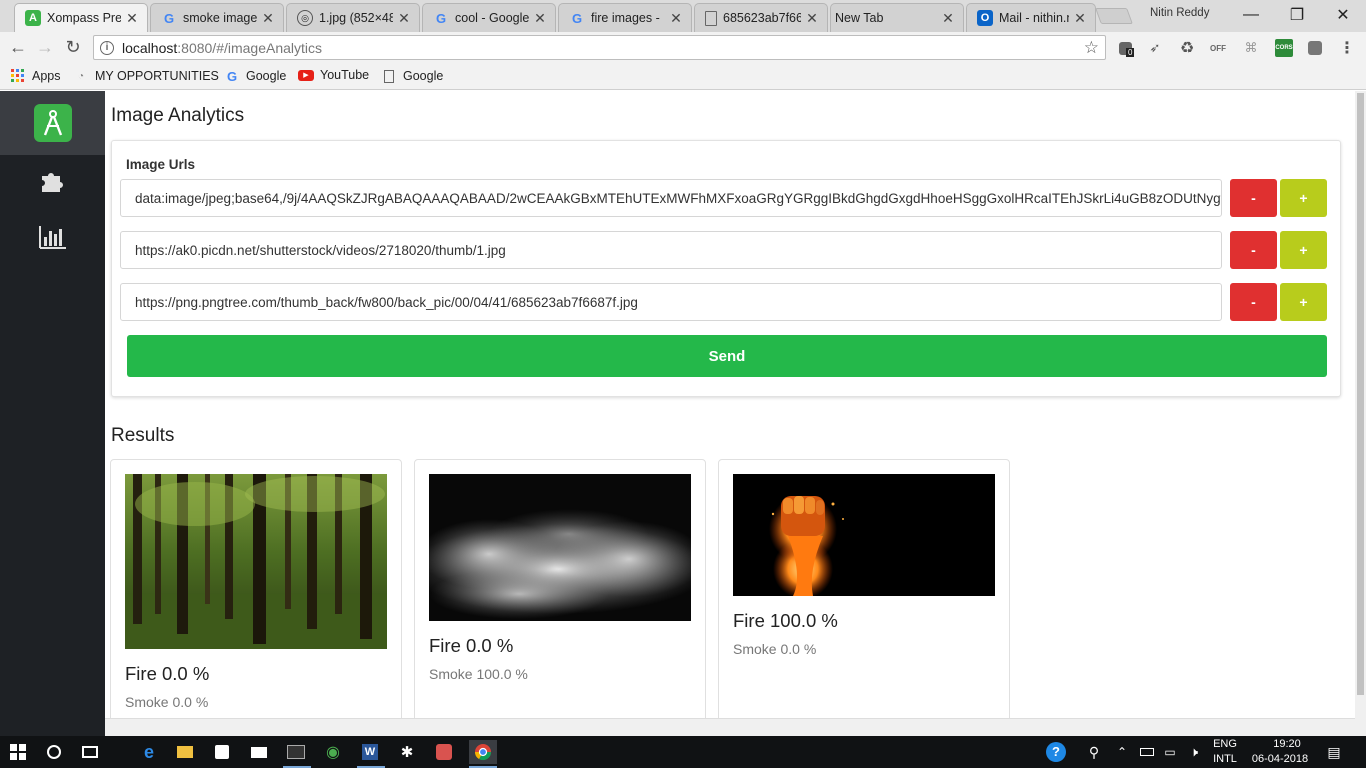 The image size is (1366, 768). Describe the element at coordinates (150, 47) in the screenshot. I see `address-host: localhost` at that location.